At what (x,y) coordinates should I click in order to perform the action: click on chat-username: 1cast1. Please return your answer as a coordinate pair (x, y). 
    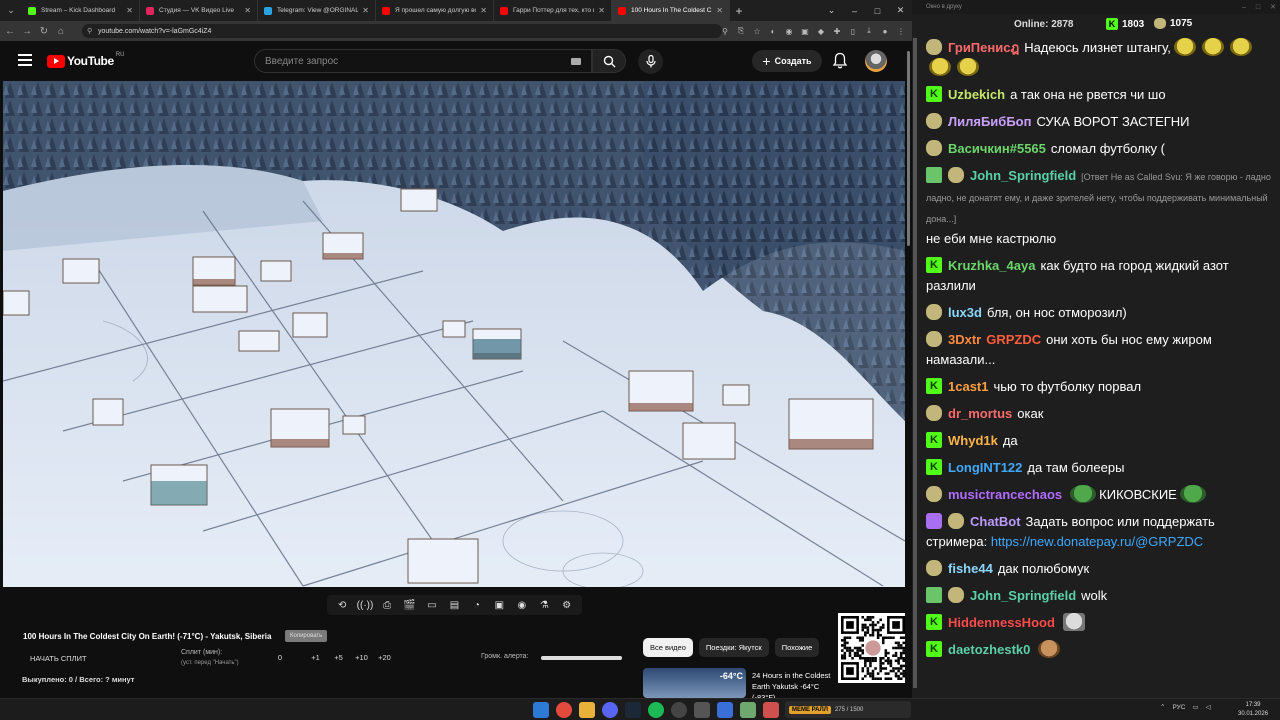
    Looking at the image, I should click on (968, 386).